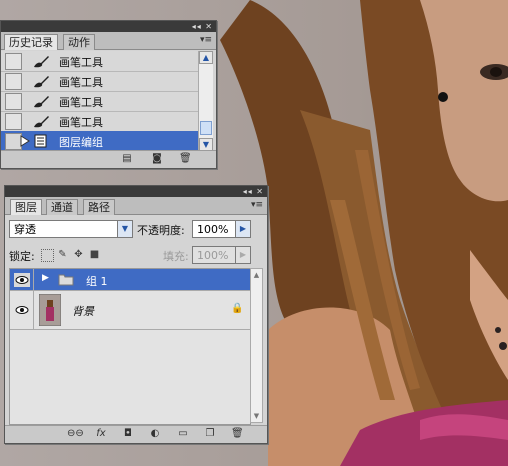 The width and height of the screenshot is (508, 466). I want to click on expand-arrow-icon: ▶, so click(45, 278).